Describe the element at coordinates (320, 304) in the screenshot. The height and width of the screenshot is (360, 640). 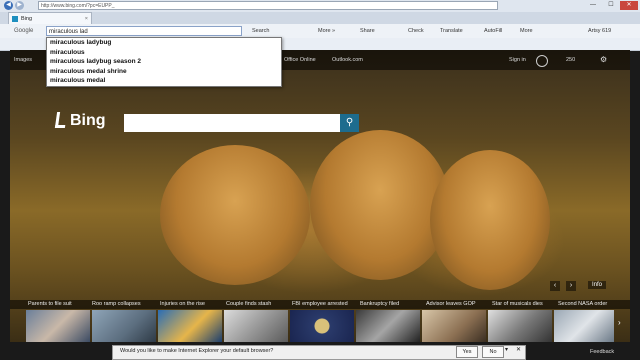
I see `news-item: FBI employee arrested` at that location.